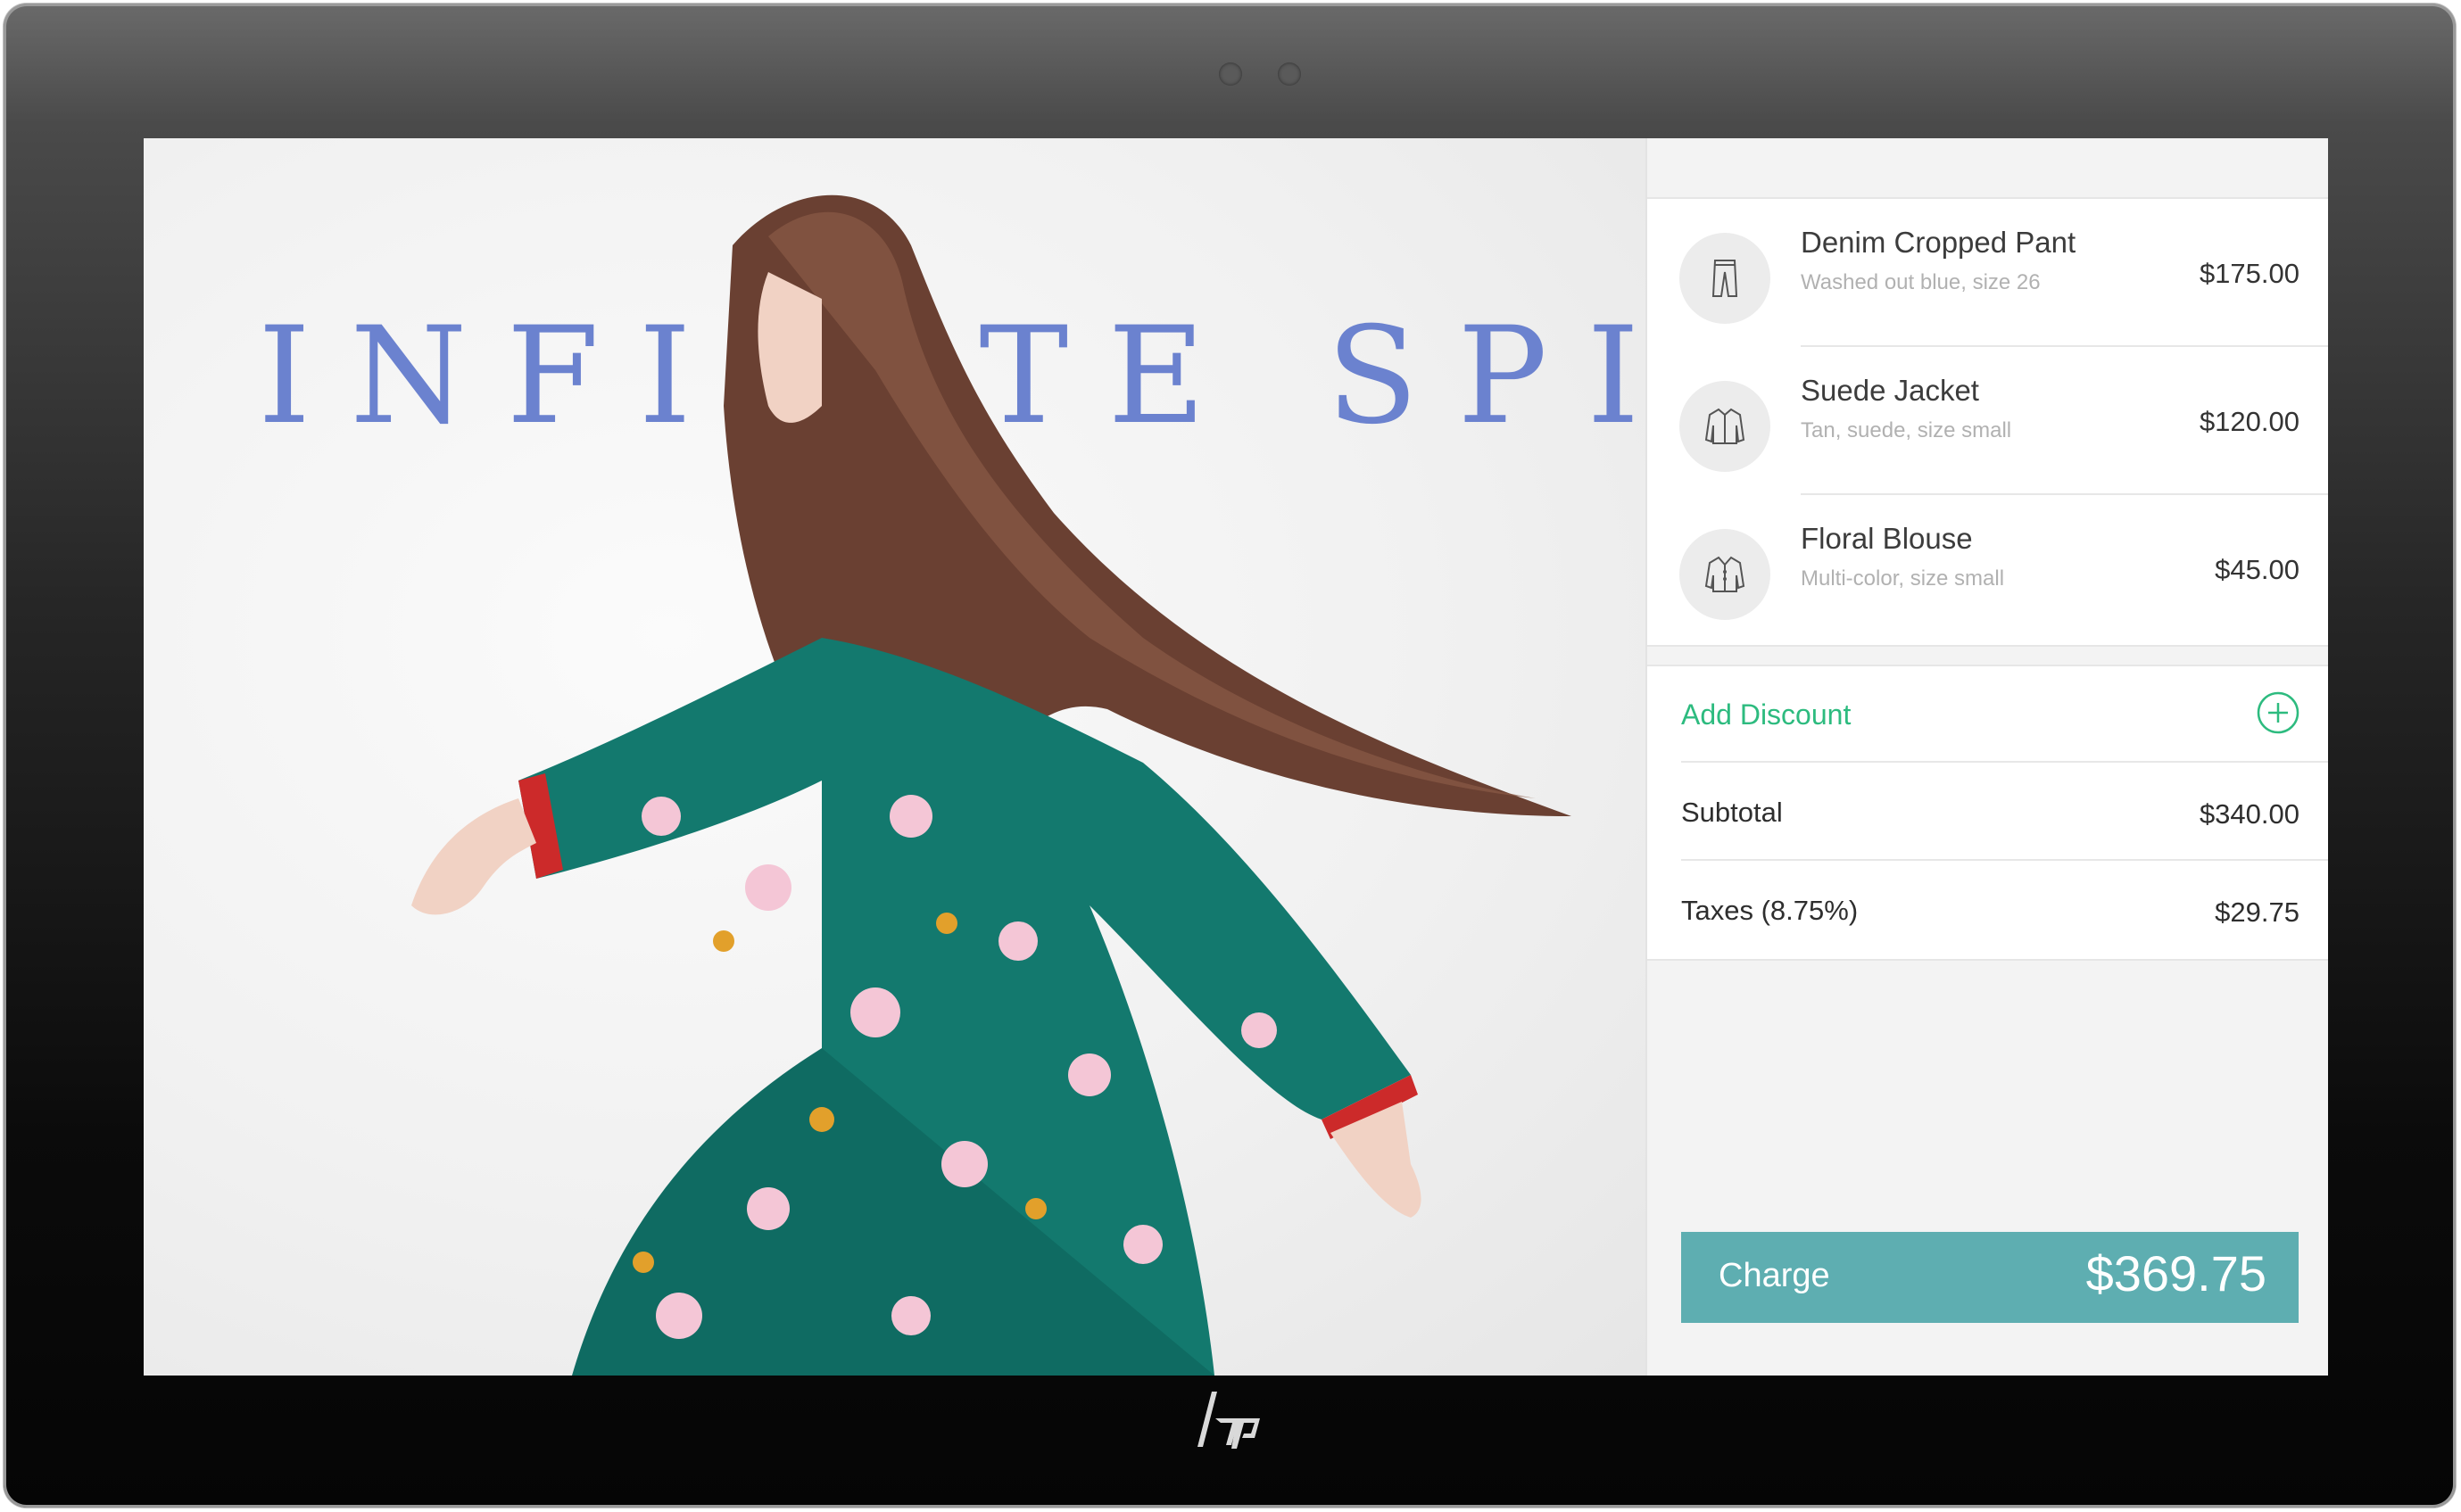 This screenshot has height=1512, width=2461. What do you see at coordinates (2249, 273) in the screenshot?
I see `item-price: $175.00` at bounding box center [2249, 273].